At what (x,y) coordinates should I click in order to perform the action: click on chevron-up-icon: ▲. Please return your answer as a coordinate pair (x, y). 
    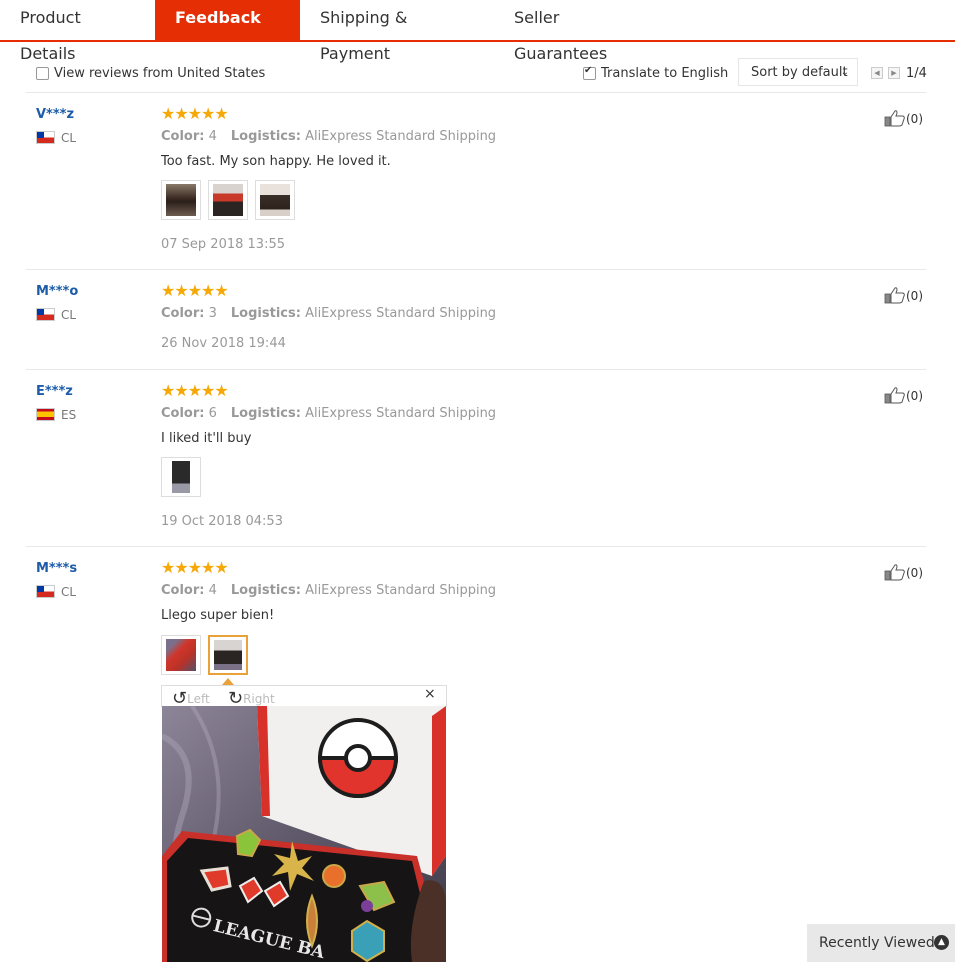
    Looking at the image, I should click on (941, 942).